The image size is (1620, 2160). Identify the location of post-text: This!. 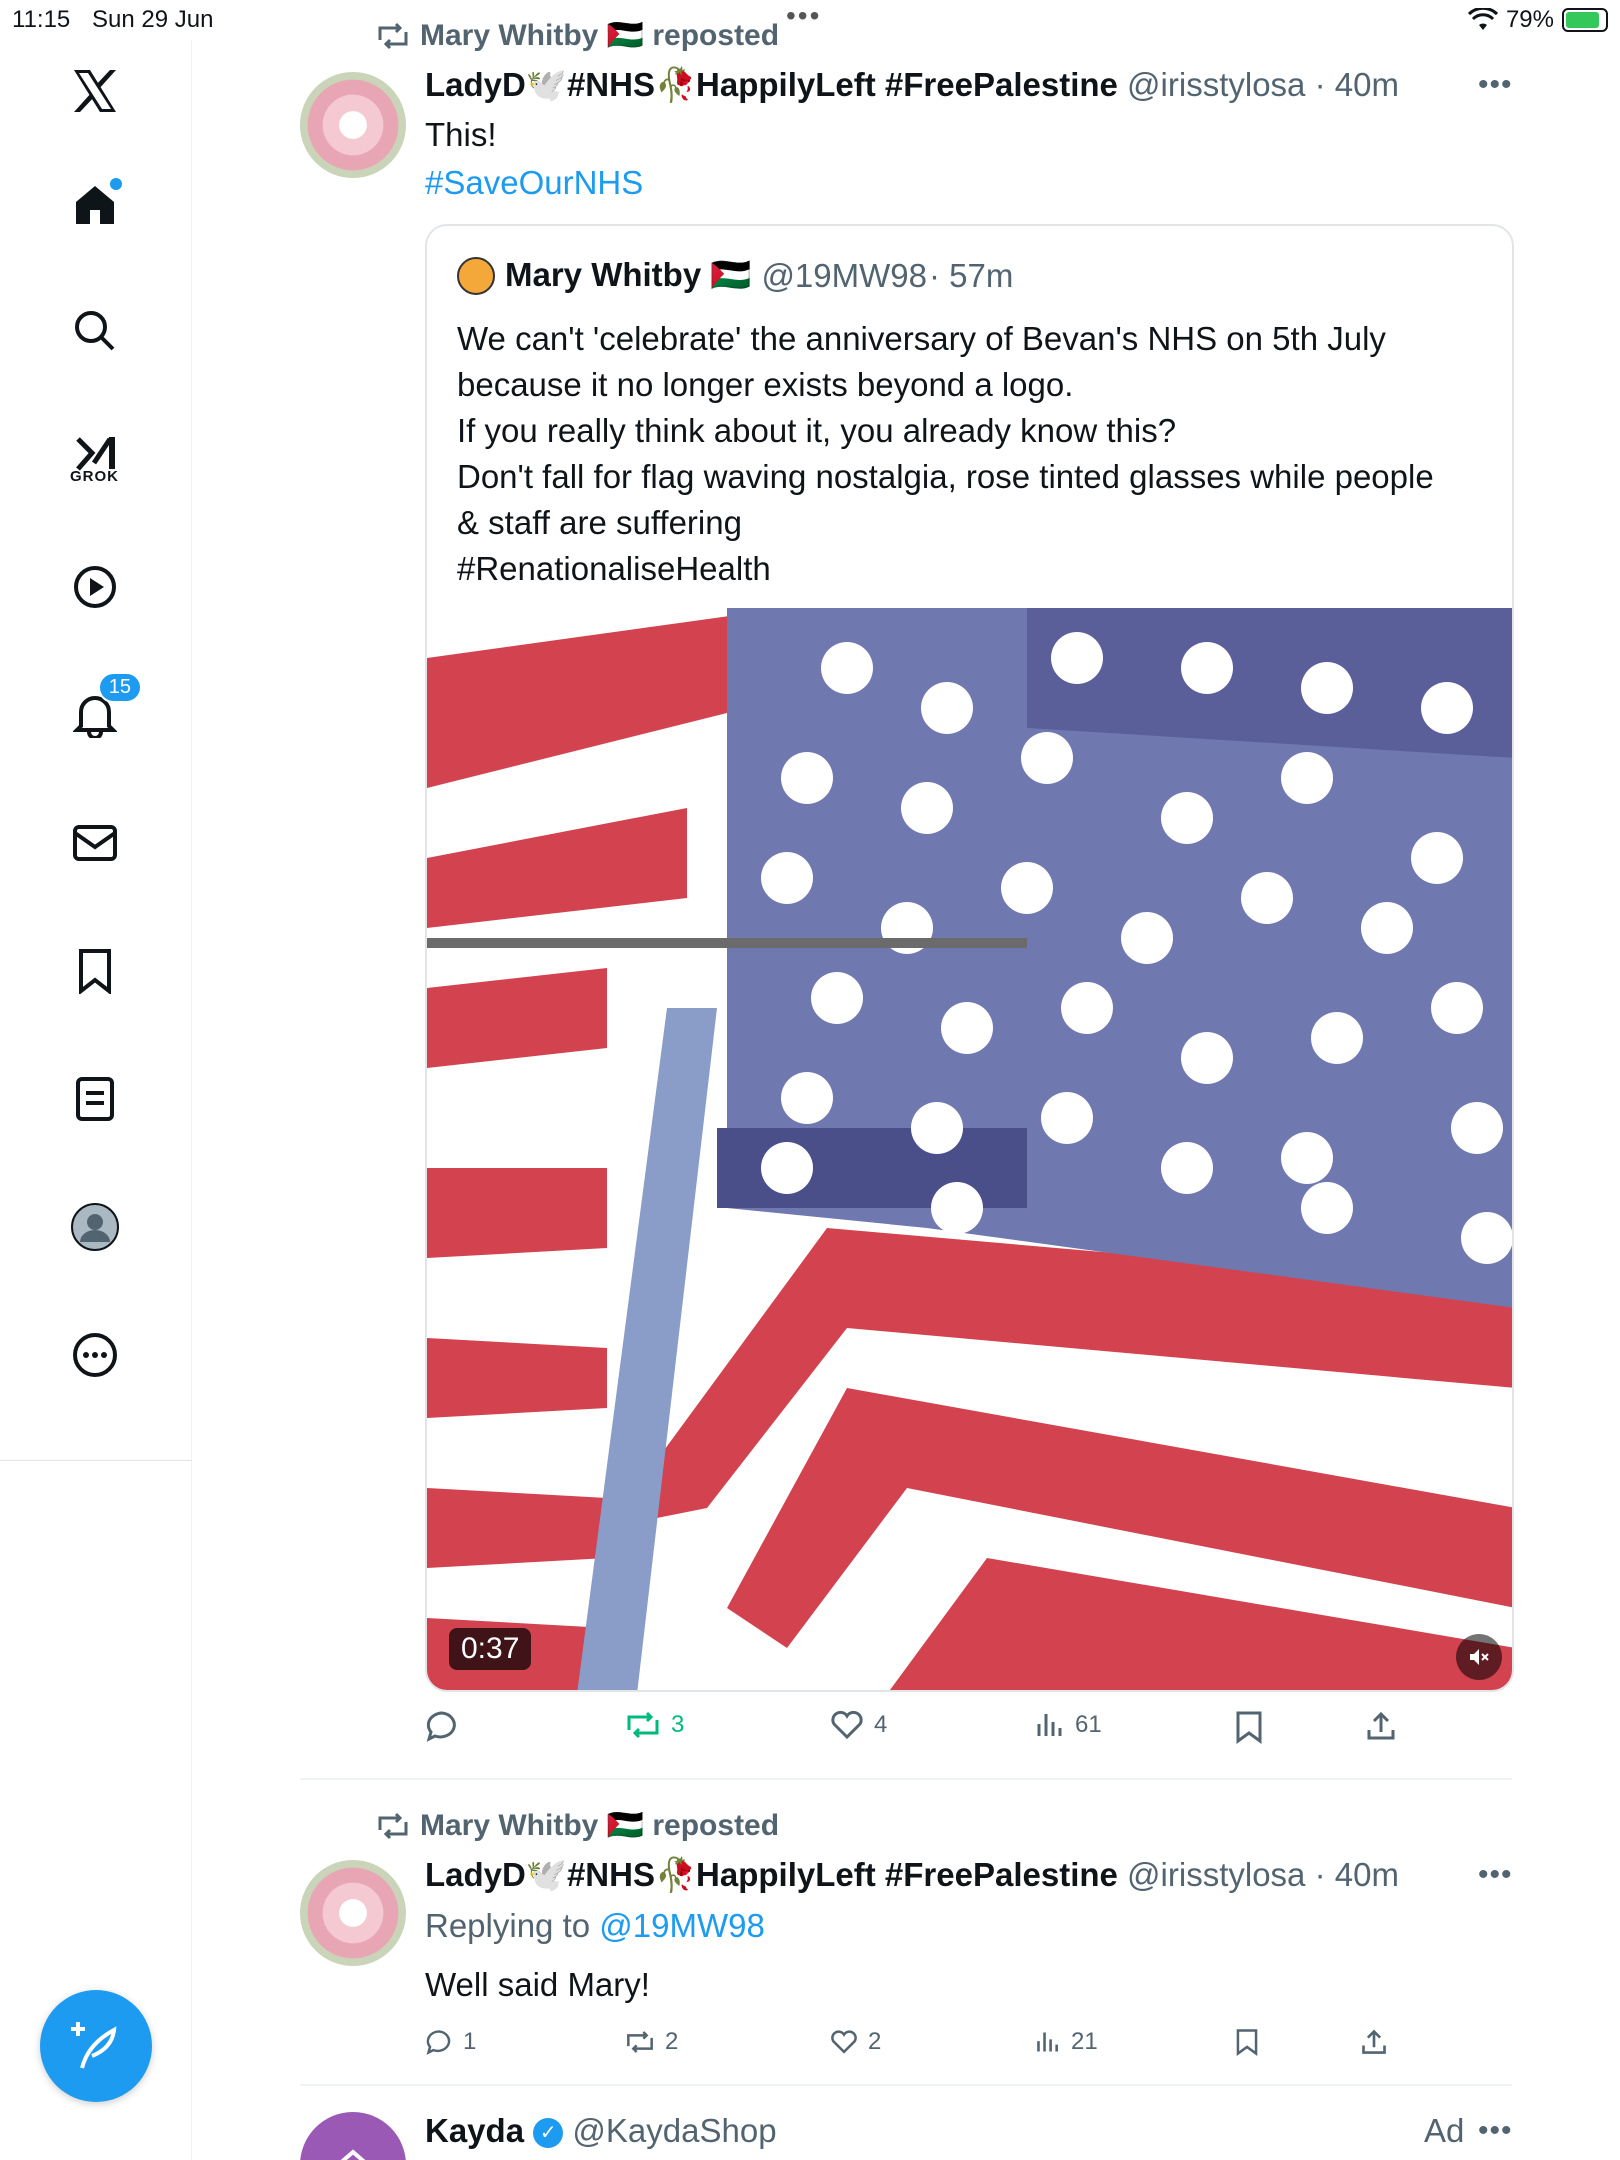
(461, 134).